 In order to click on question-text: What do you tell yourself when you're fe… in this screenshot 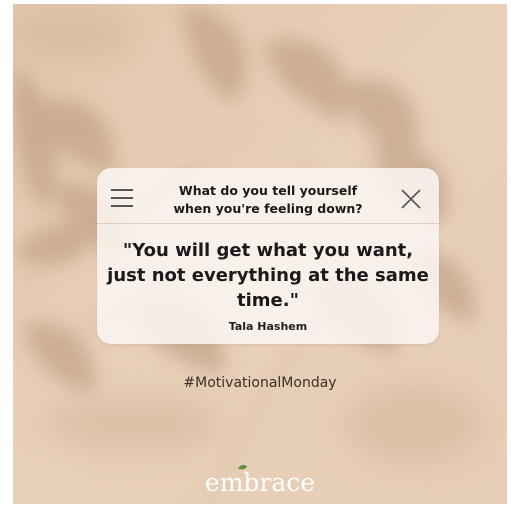, I will do `click(268, 200)`.